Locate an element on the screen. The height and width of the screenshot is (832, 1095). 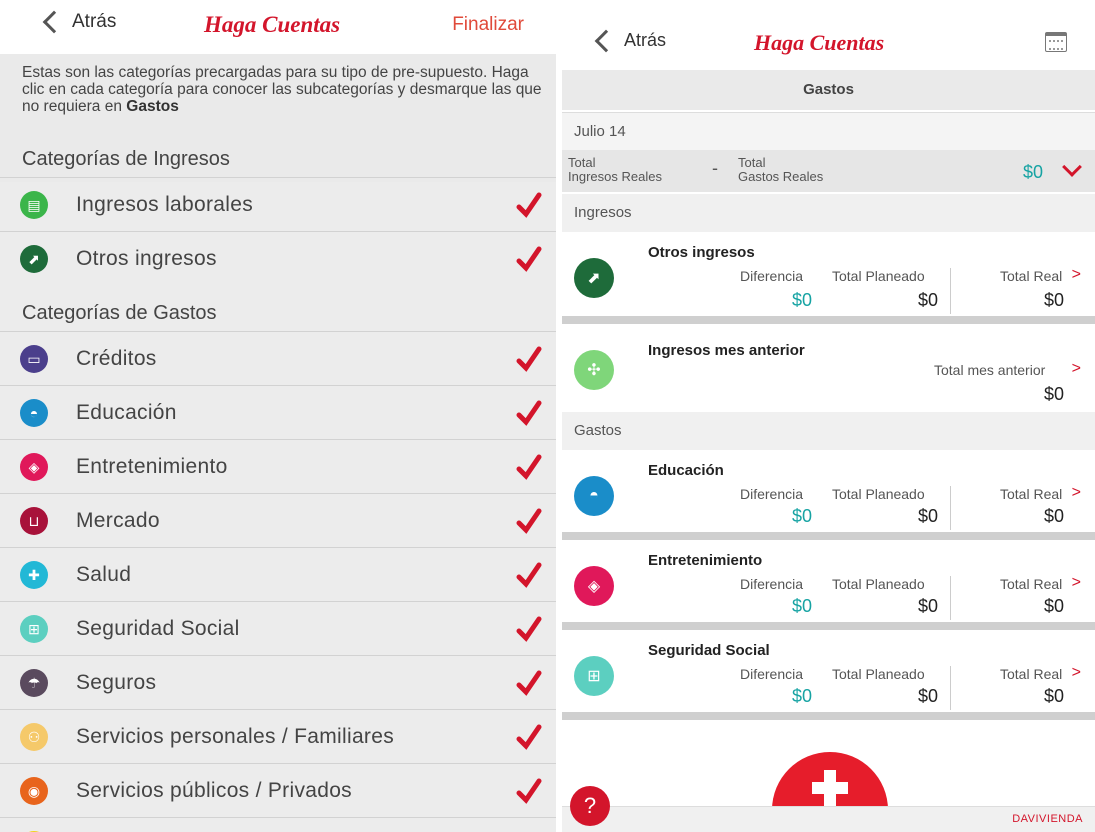
date-label: Julio 14 is located at coordinates (828, 131).